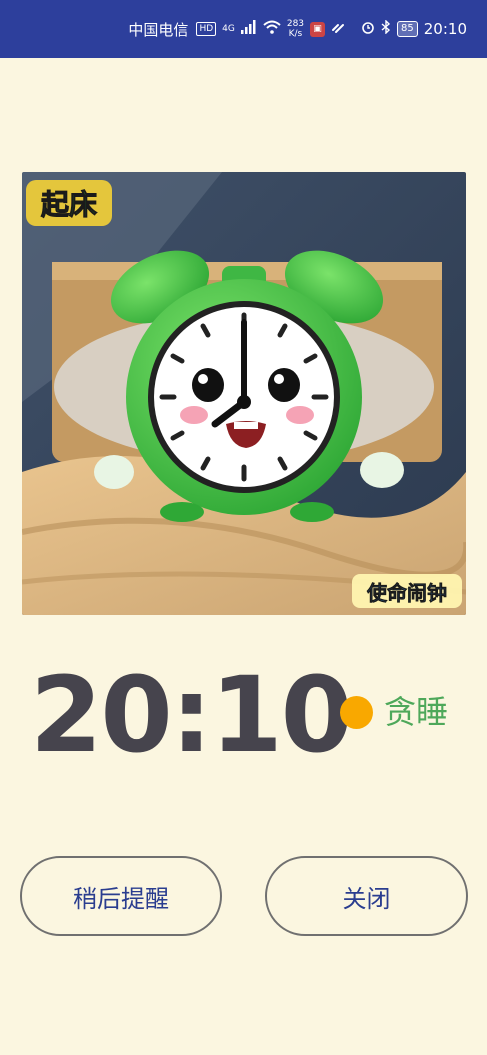  Describe the element at coordinates (338, 29) in the screenshot. I see `link-icon` at that location.